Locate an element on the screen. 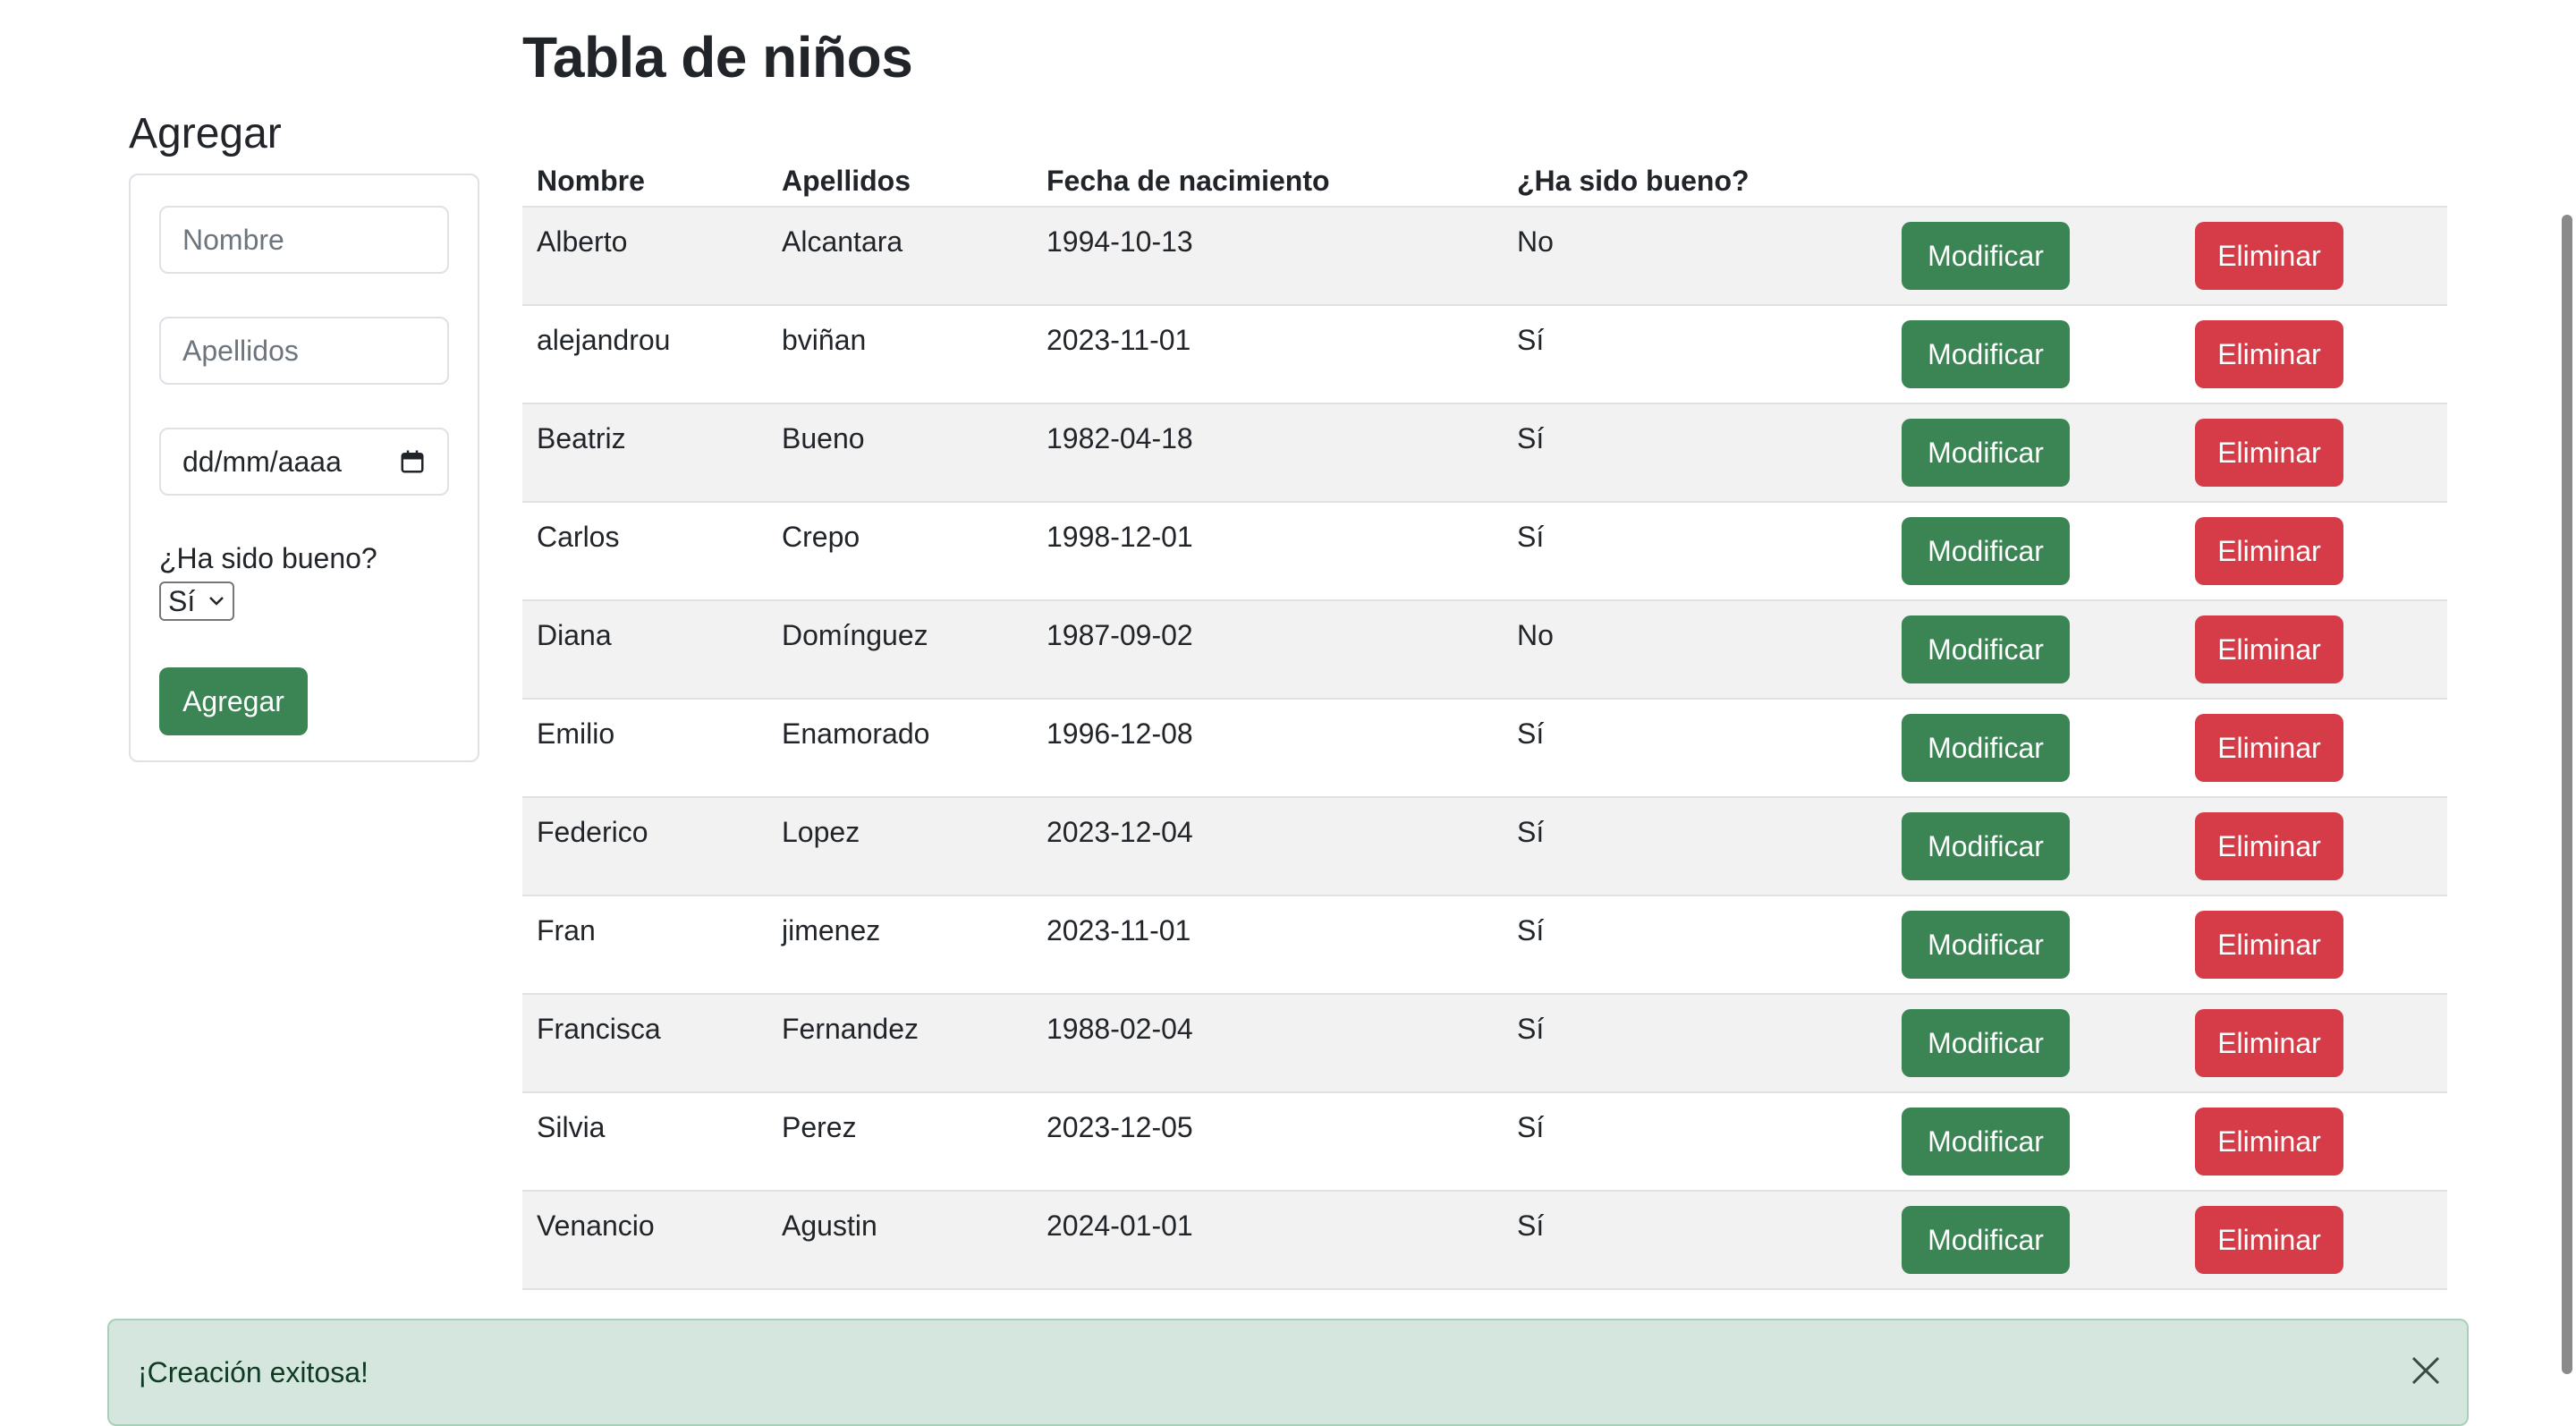 The width and height of the screenshot is (2576, 1426). cell-apellidos: Perez is located at coordinates (819, 1127).